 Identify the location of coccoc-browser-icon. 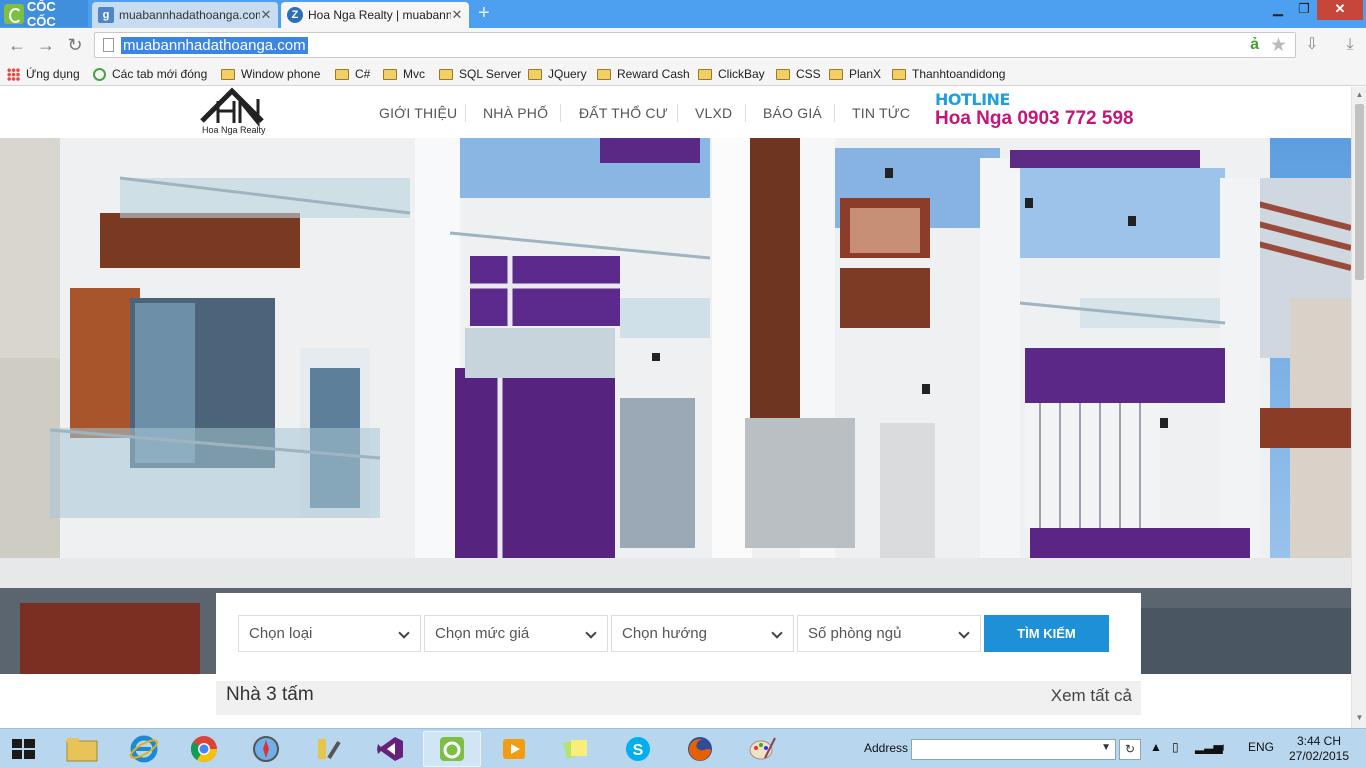
(452, 749).